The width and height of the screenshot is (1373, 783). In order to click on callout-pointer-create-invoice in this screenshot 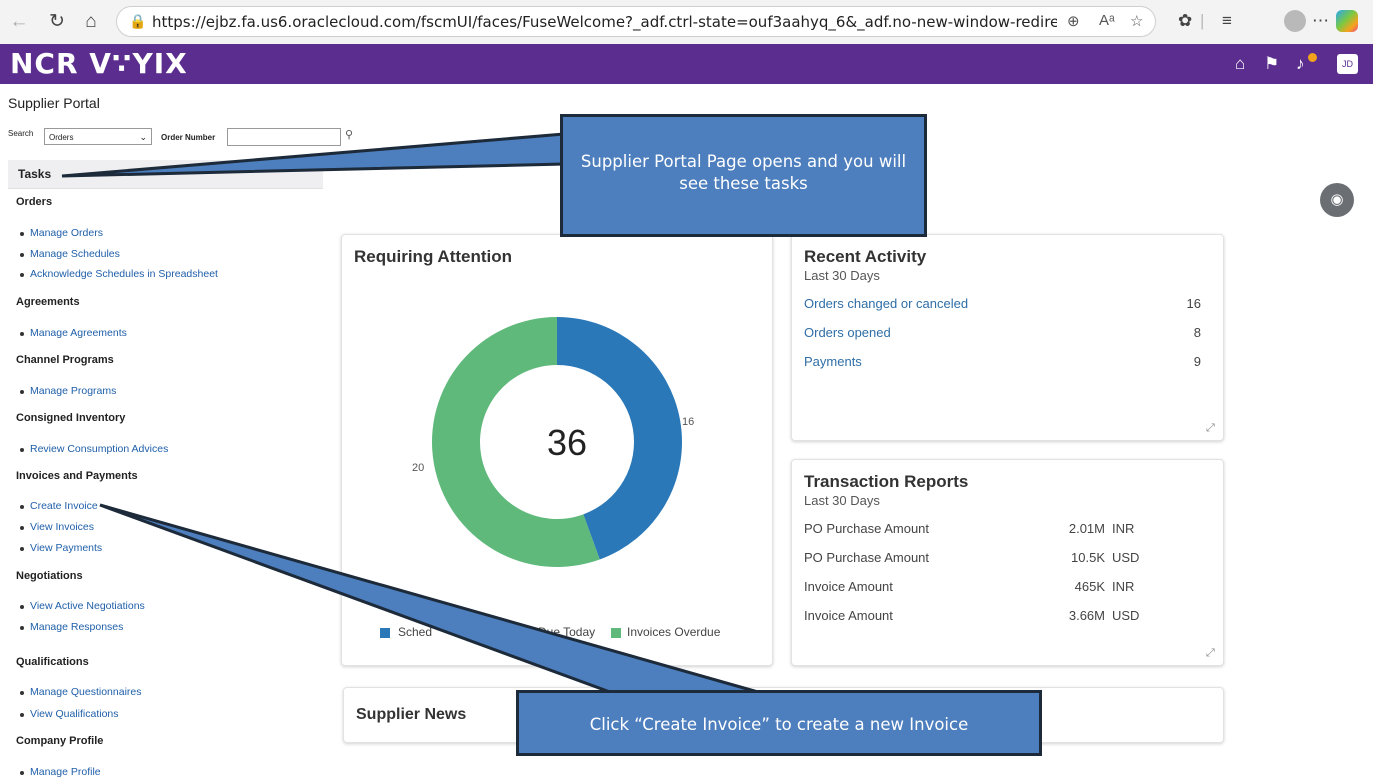, I will do `click(429, 598)`.